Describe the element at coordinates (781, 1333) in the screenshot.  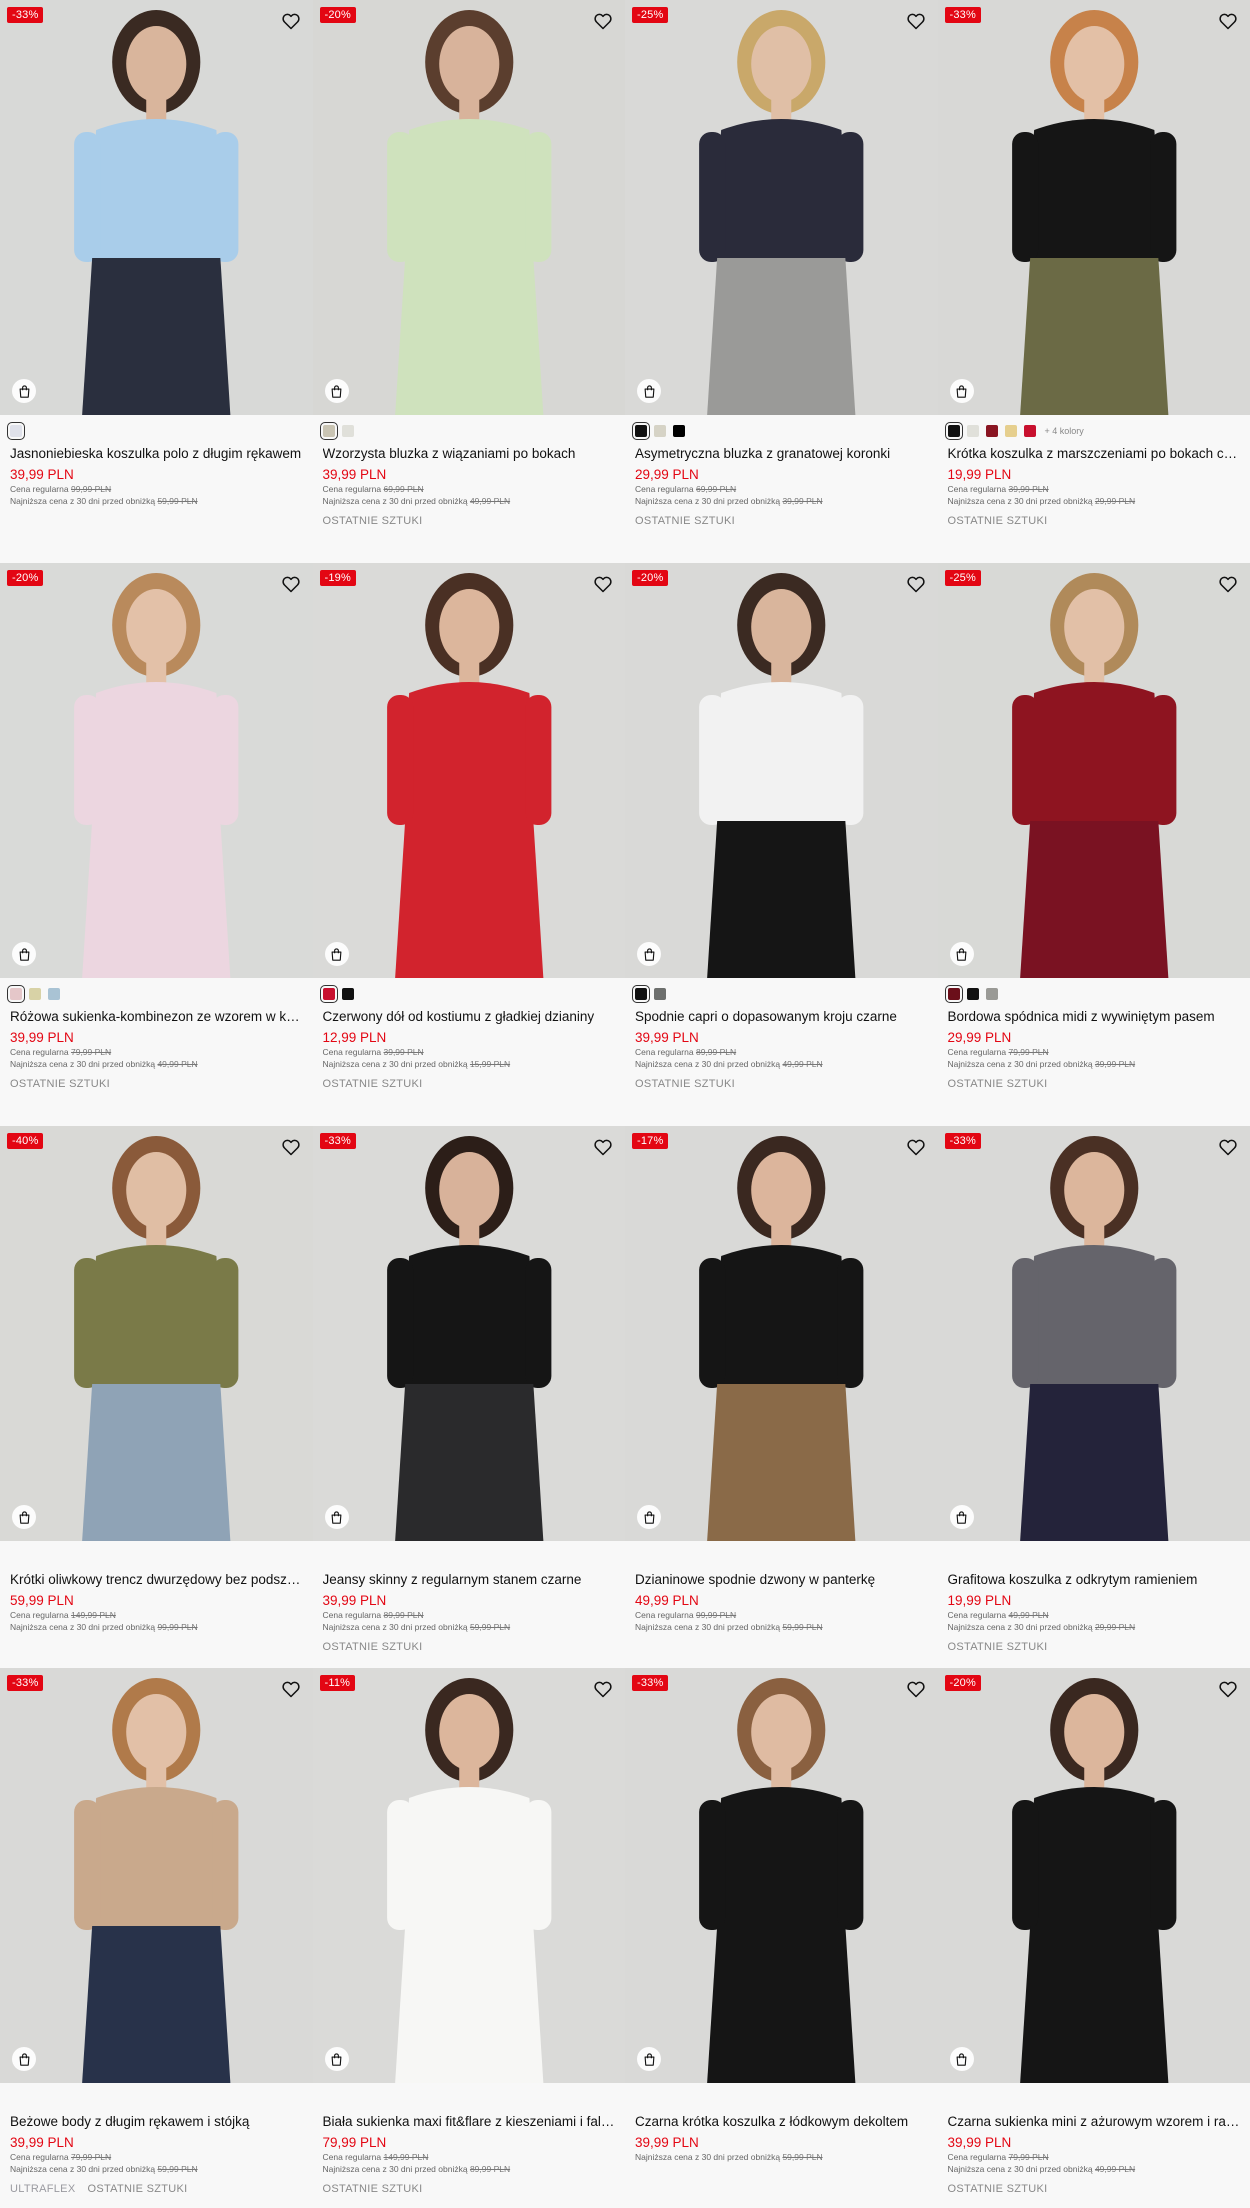
I see `product-image: -17%` at that location.